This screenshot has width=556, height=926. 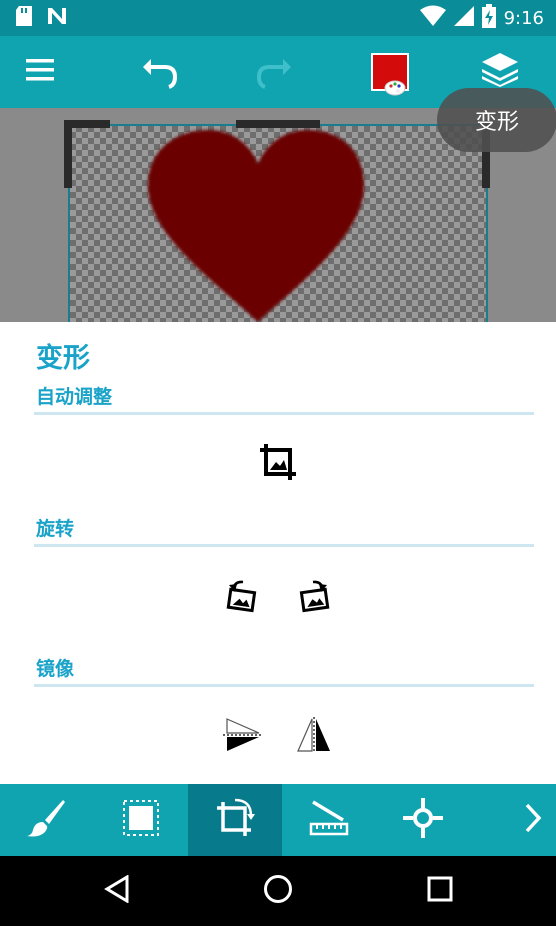 I want to click on crop-icon, so click(x=278, y=464).